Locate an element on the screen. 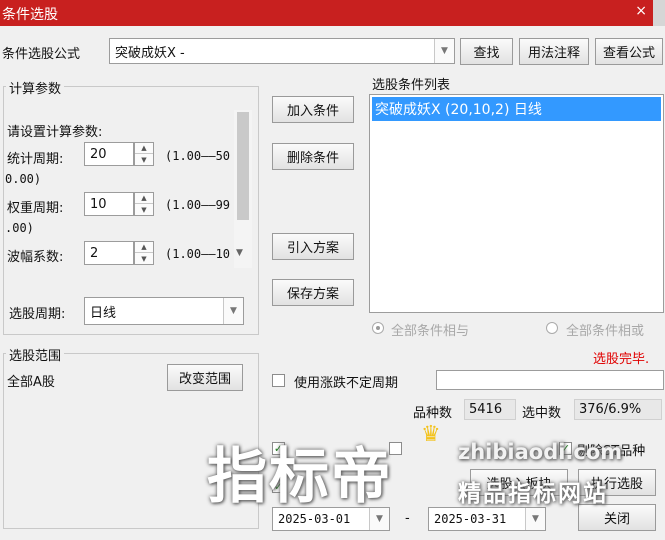 This screenshot has width=665, height=540. watermark-slogan: 精品指标网站 is located at coordinates (533, 494).